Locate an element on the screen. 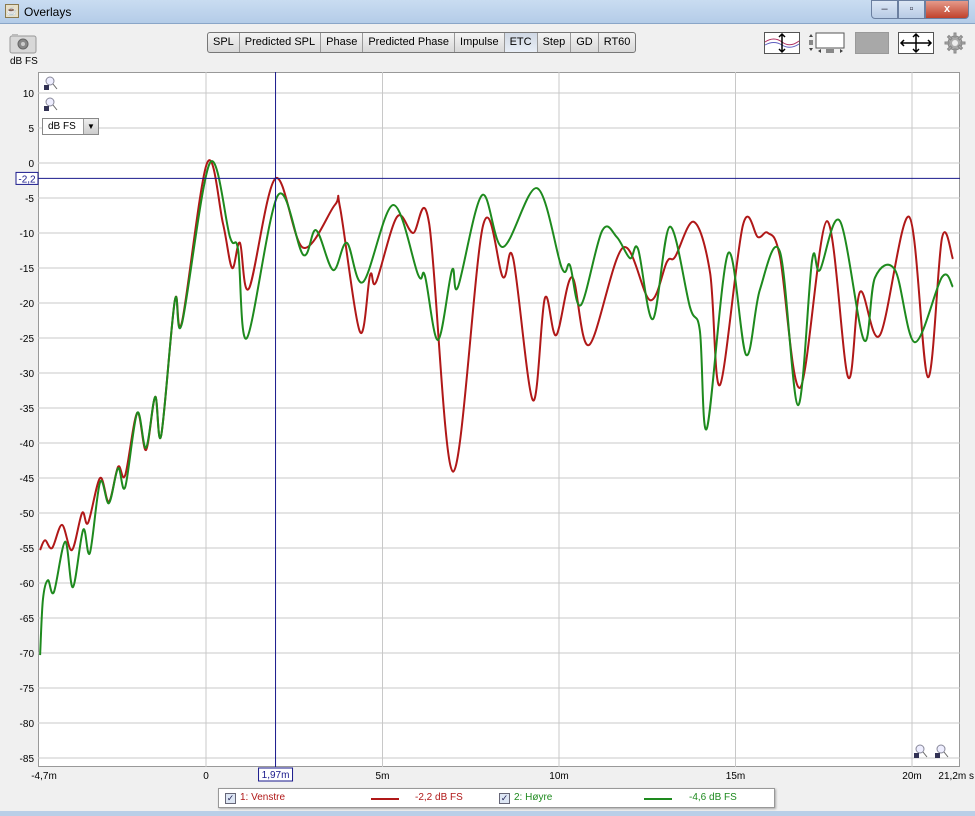  y-tick-label: -65 is located at coordinates (27, 619).